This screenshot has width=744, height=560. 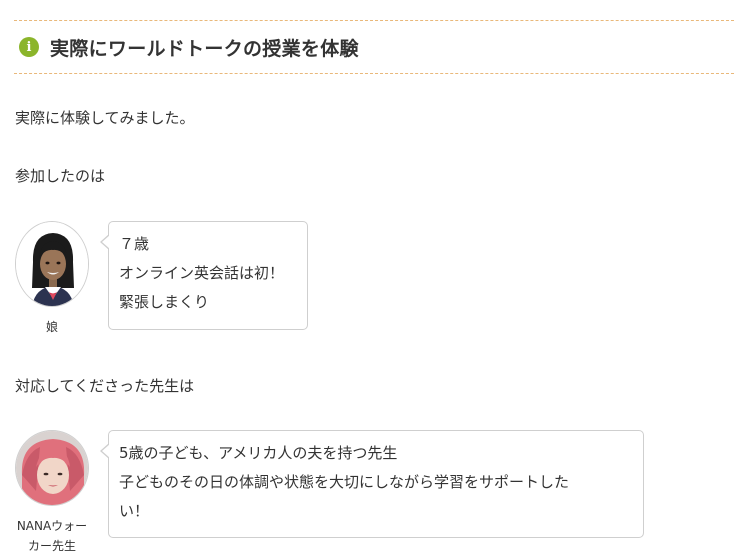 What do you see at coordinates (29, 47) in the screenshot?
I see `info-icon: i` at bounding box center [29, 47].